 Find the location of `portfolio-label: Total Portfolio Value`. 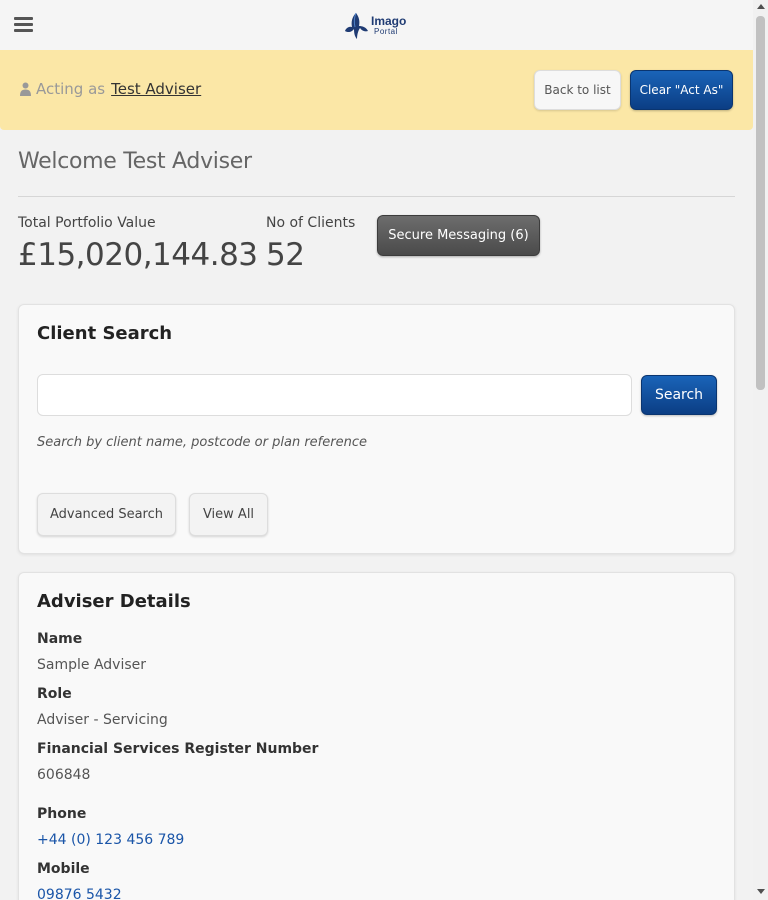

portfolio-label: Total Portfolio Value is located at coordinates (87, 223).